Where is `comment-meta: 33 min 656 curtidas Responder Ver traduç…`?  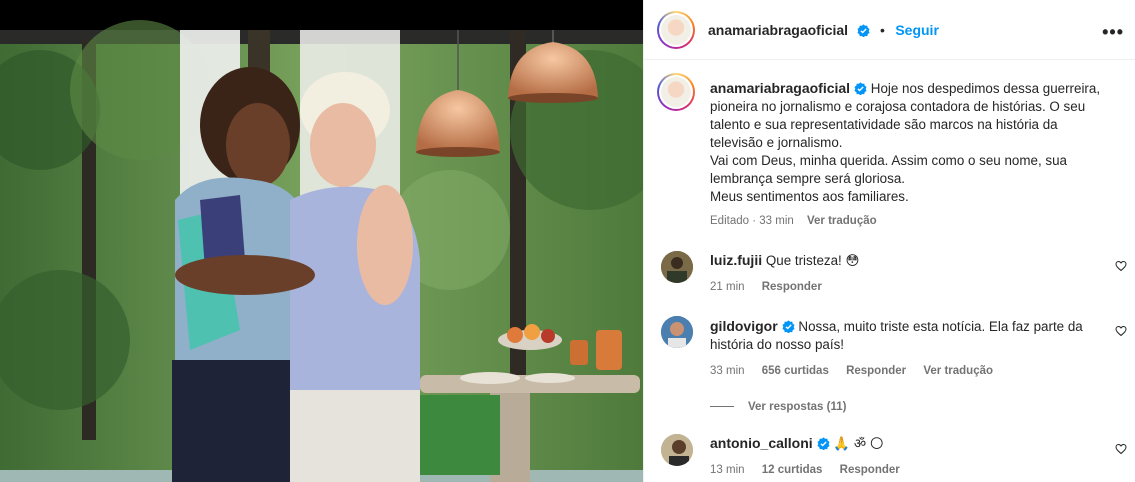
comment-meta: 33 min 656 curtidas Responder Ver traduç… is located at coordinates (905, 371).